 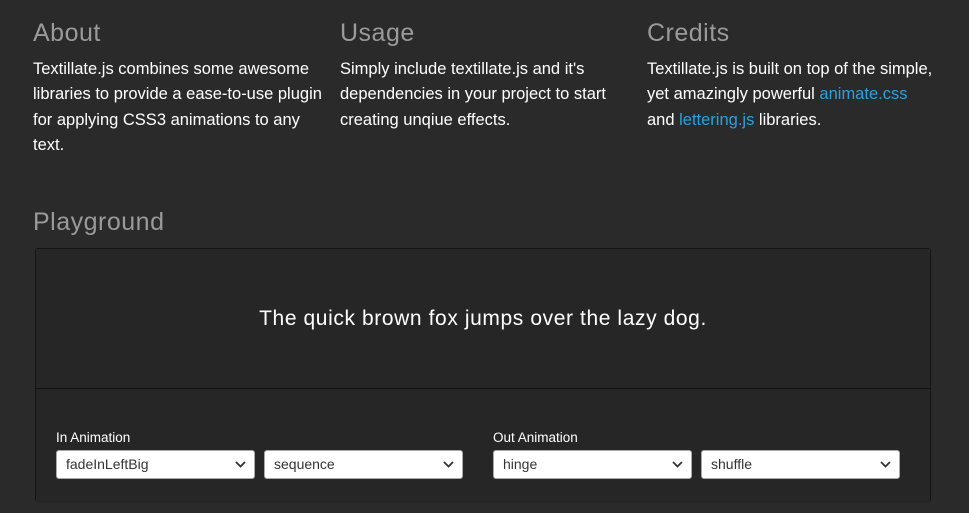 I want to click on in-animation-group: In Animation fadeInLeftBig sequence, so click(x=259, y=454).